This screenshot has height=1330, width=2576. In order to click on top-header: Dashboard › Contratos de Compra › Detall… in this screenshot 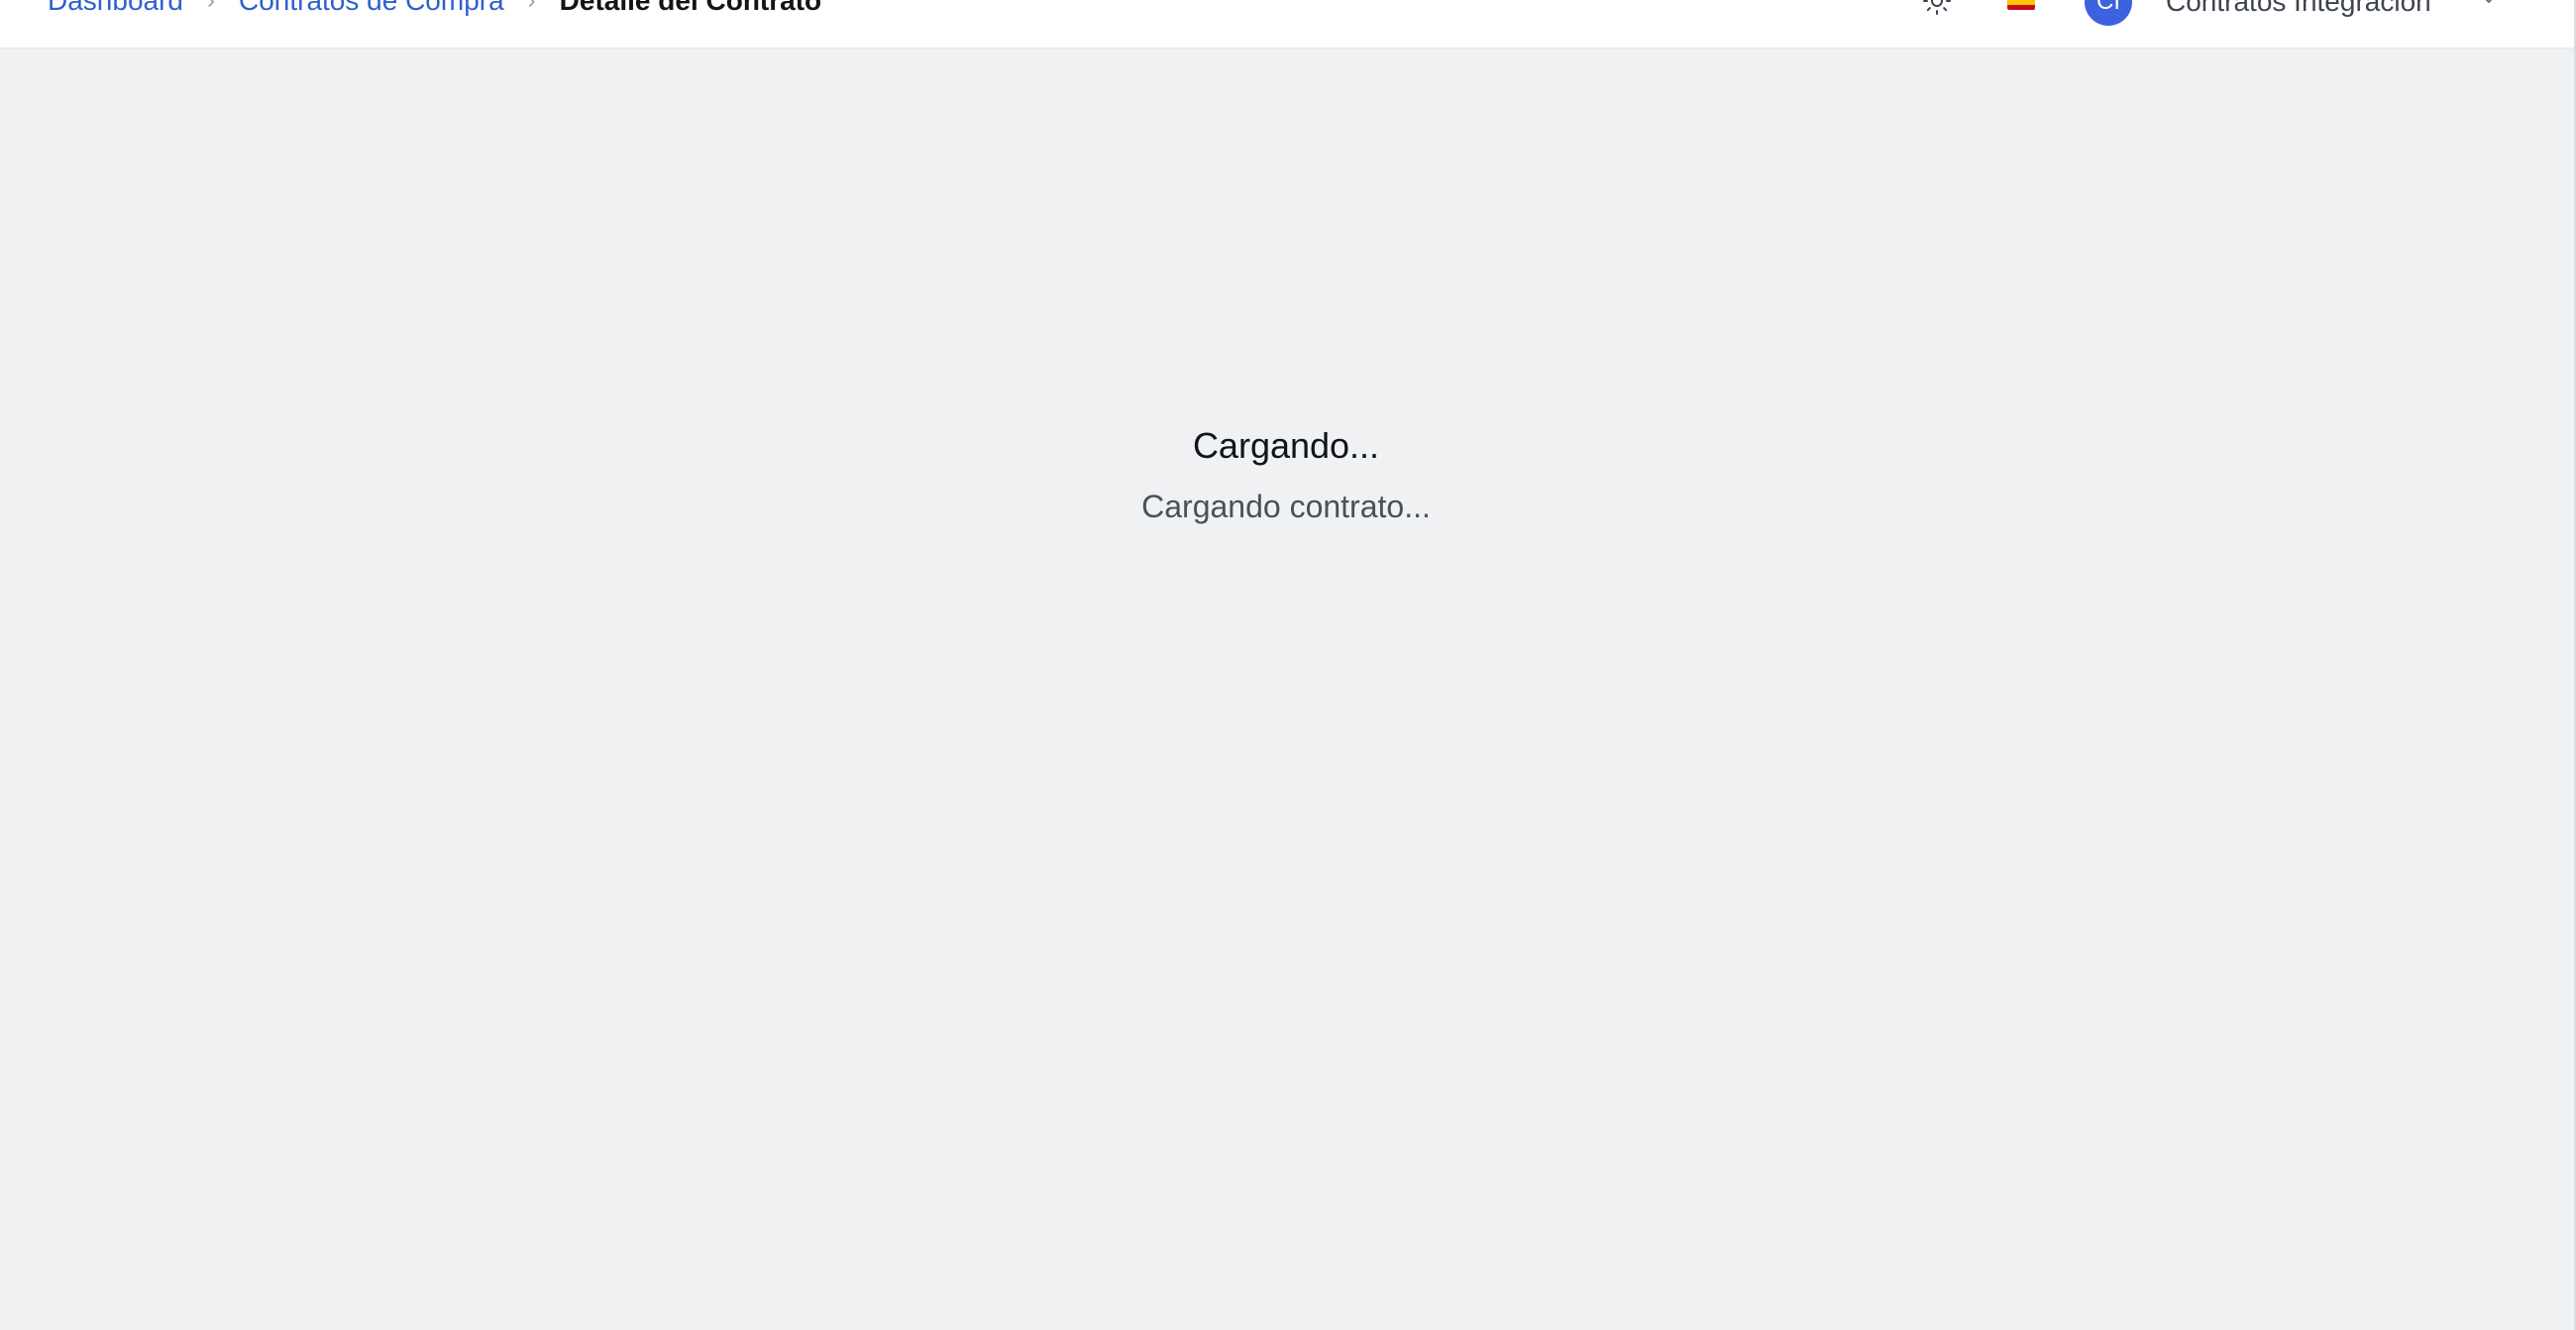, I will do `click(1288, 24)`.